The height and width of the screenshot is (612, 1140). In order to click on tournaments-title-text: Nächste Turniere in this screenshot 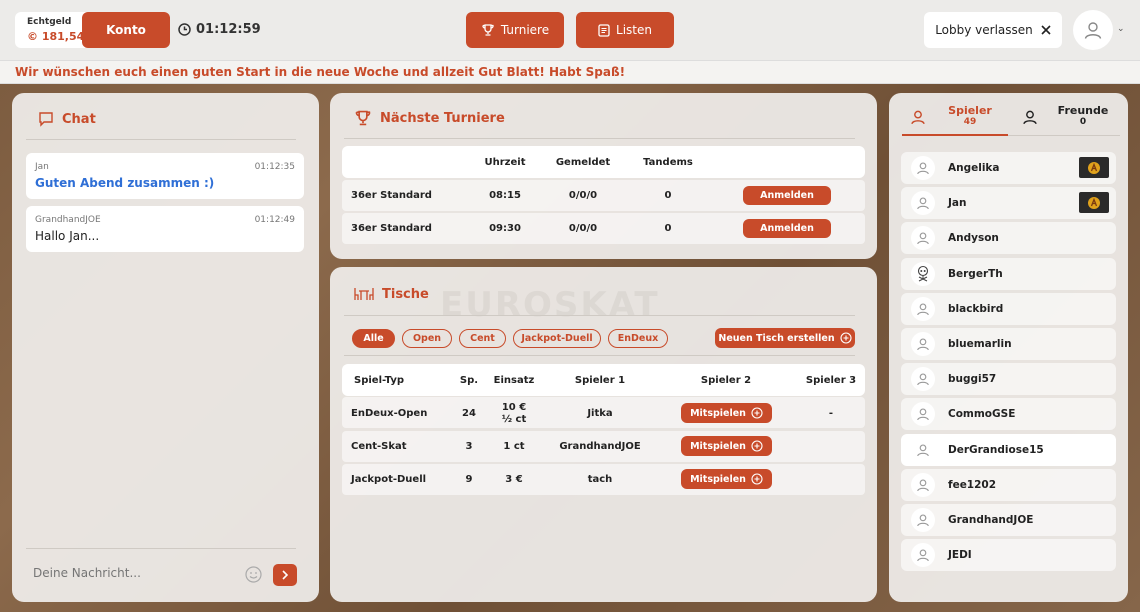, I will do `click(442, 118)`.